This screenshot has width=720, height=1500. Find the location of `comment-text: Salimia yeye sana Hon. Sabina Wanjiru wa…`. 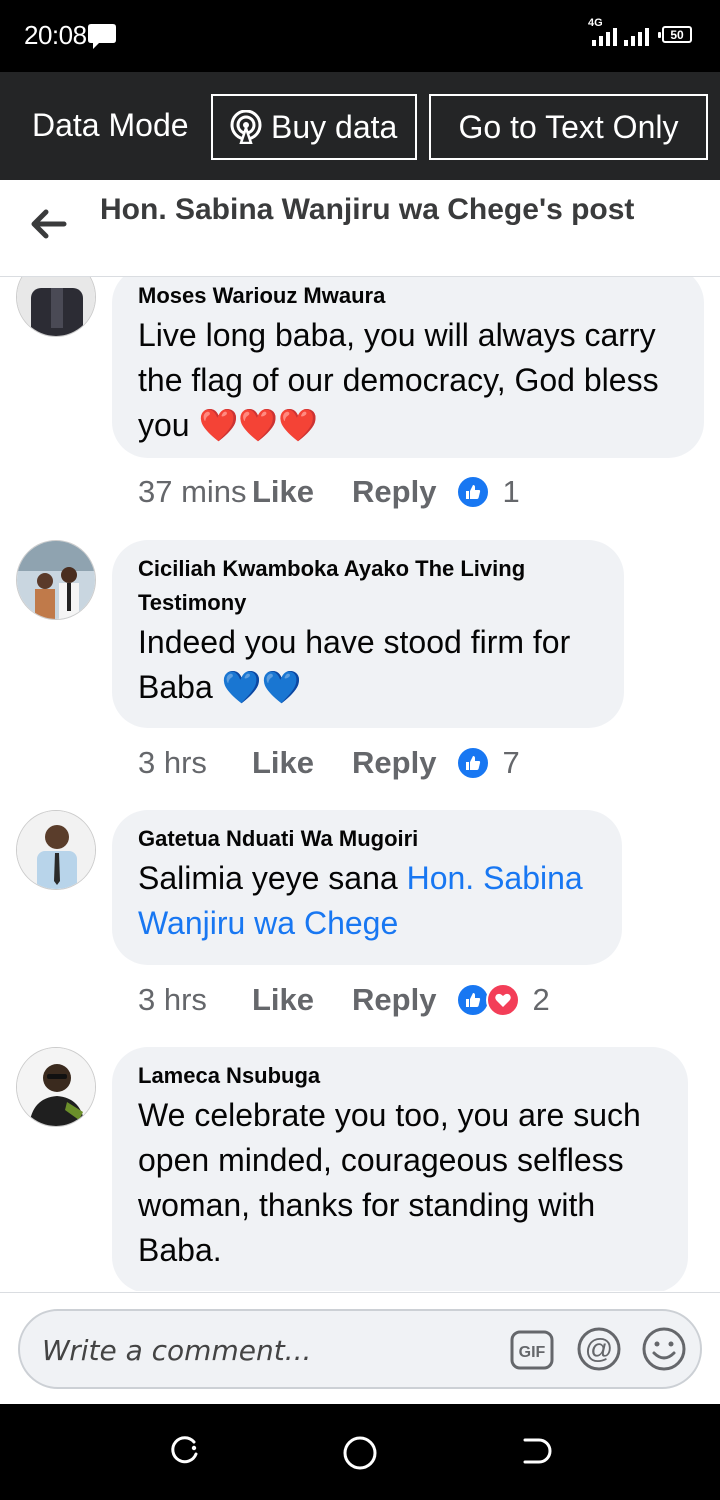

comment-text: Salimia yeye sana Hon. Sabina Wanjiru wa… is located at coordinates (367, 901).